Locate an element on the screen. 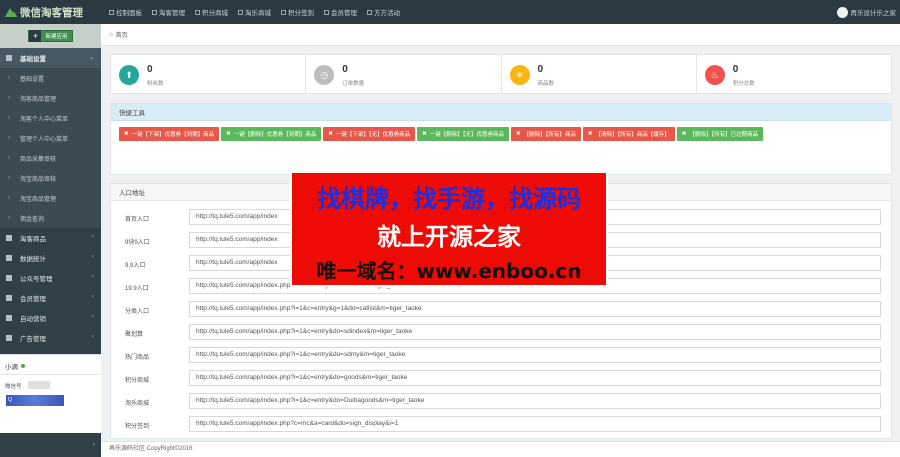 This screenshot has width=900, height=457. sidebar-item: › 商品采集审核 is located at coordinates (50, 158).